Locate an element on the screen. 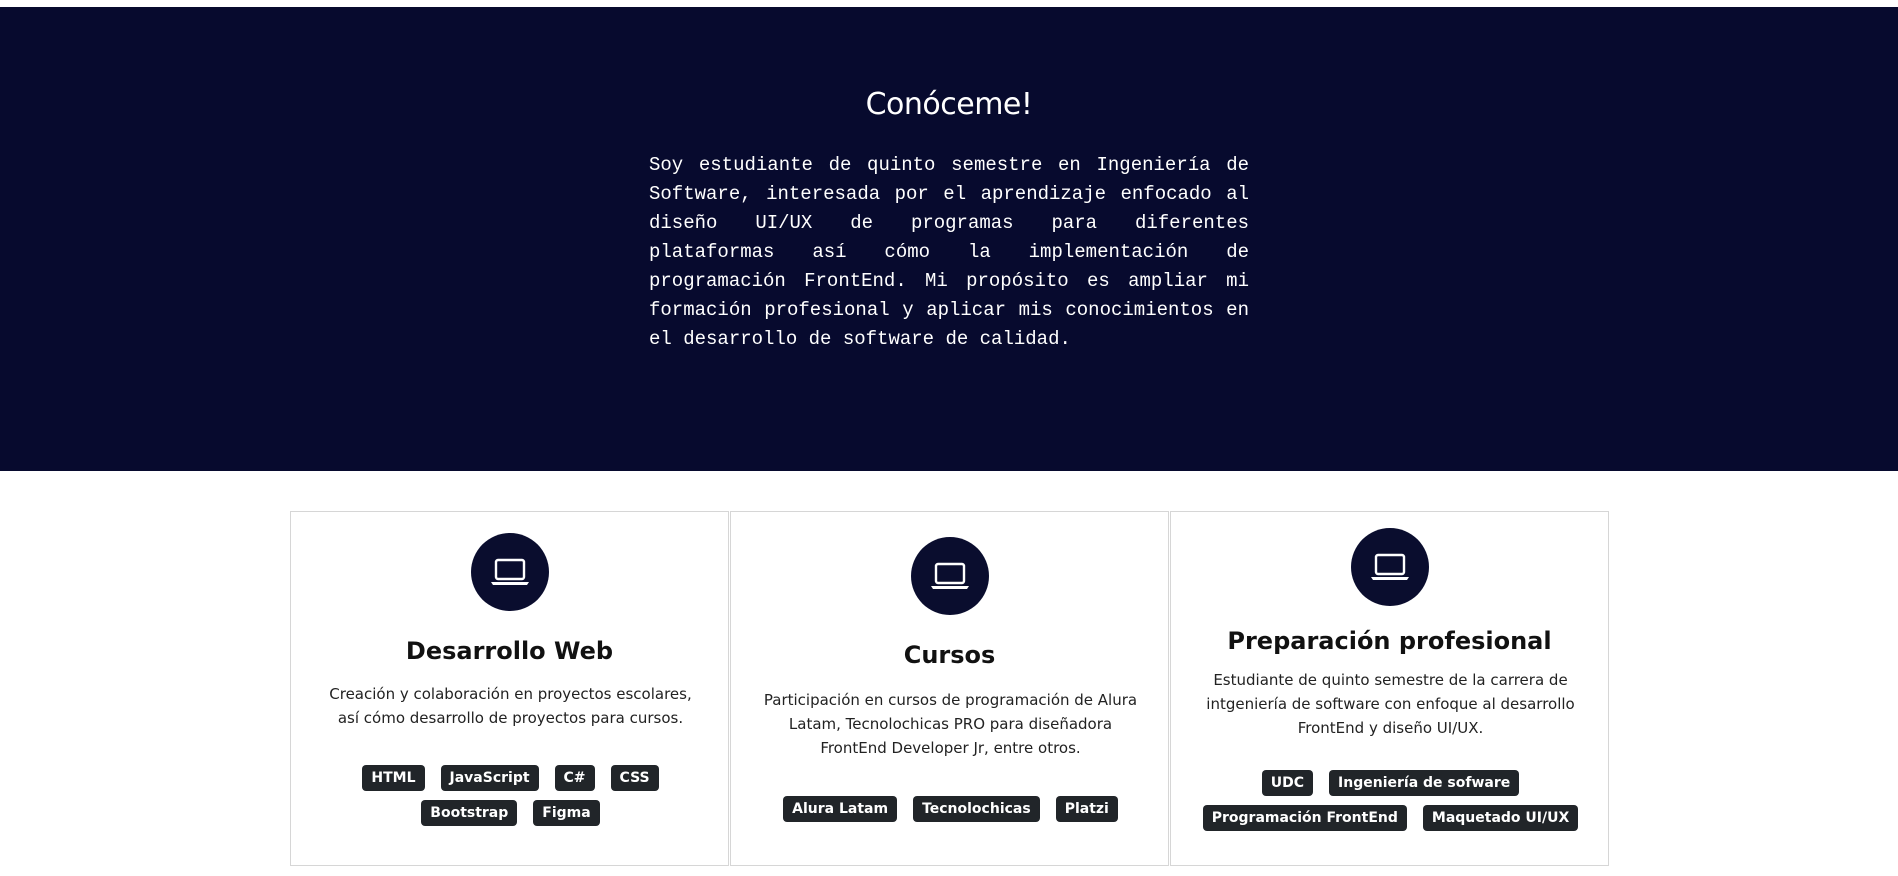 The image size is (1898, 876). tag: C# is located at coordinates (574, 778).